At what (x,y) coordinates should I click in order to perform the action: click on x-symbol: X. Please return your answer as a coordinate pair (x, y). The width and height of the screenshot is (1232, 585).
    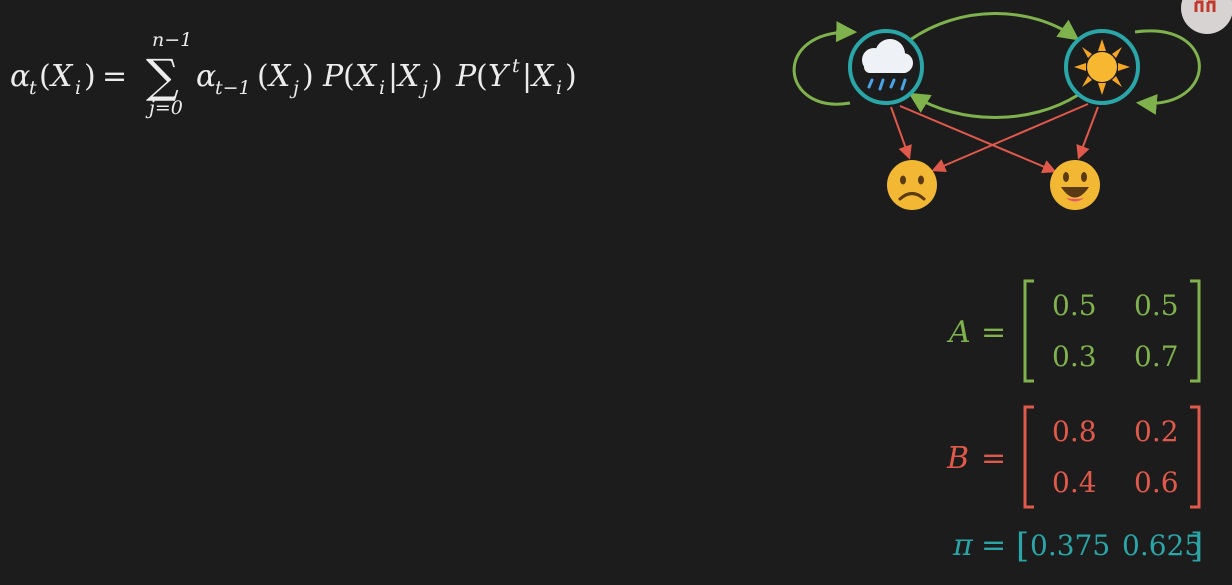
    Looking at the image, I should click on (61, 76).